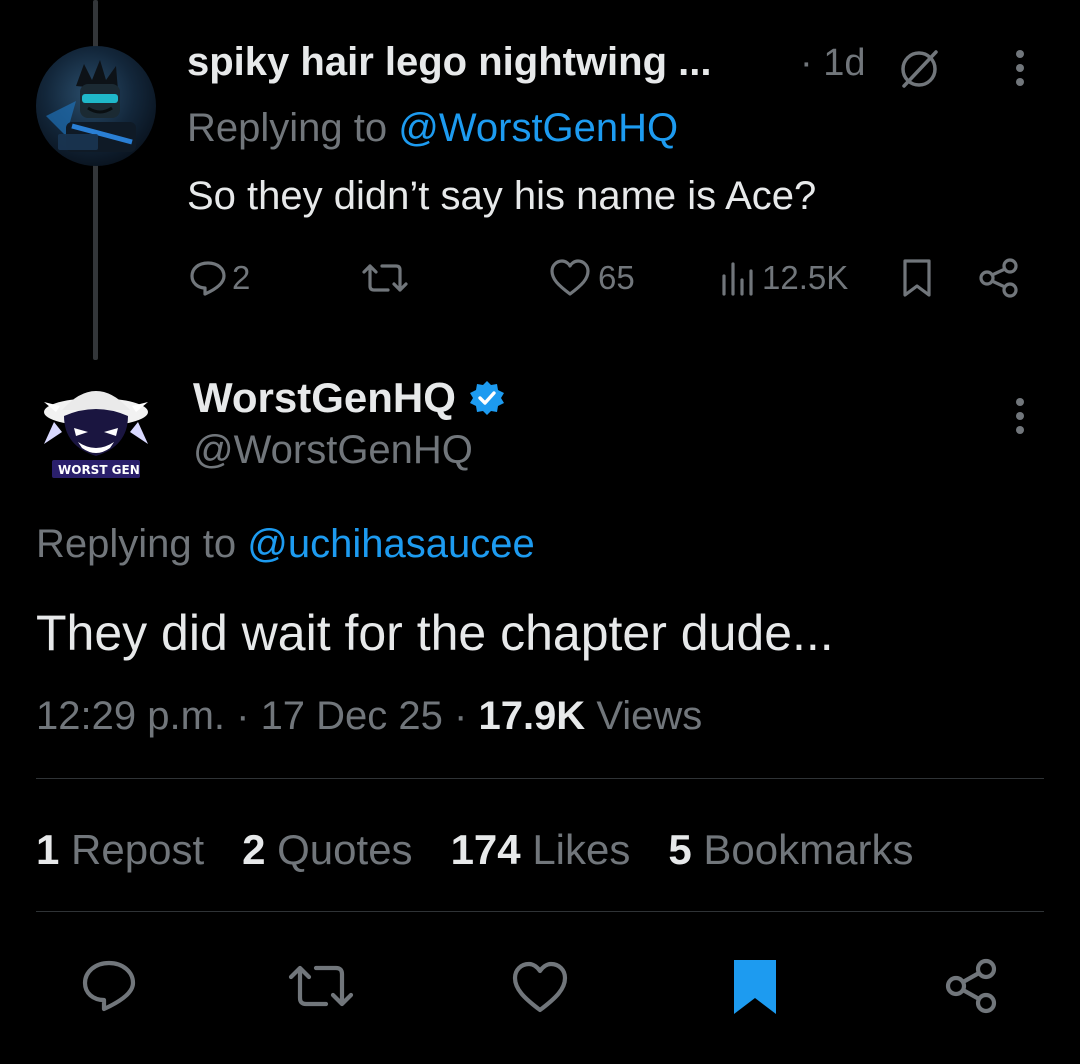 The image size is (1080, 1064). What do you see at coordinates (352, 716) in the screenshot?
I see `tweet-date: 17 Dec 25` at bounding box center [352, 716].